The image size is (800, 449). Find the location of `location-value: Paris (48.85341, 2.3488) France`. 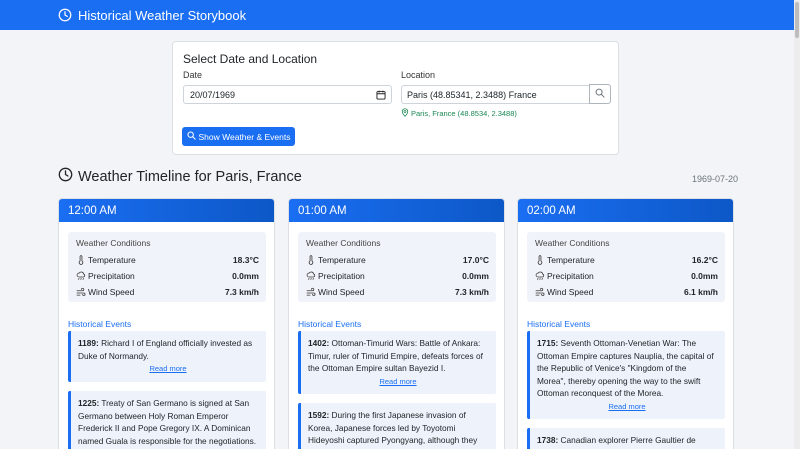

location-value: Paris (48.85341, 2.3488) France is located at coordinates (472, 94).